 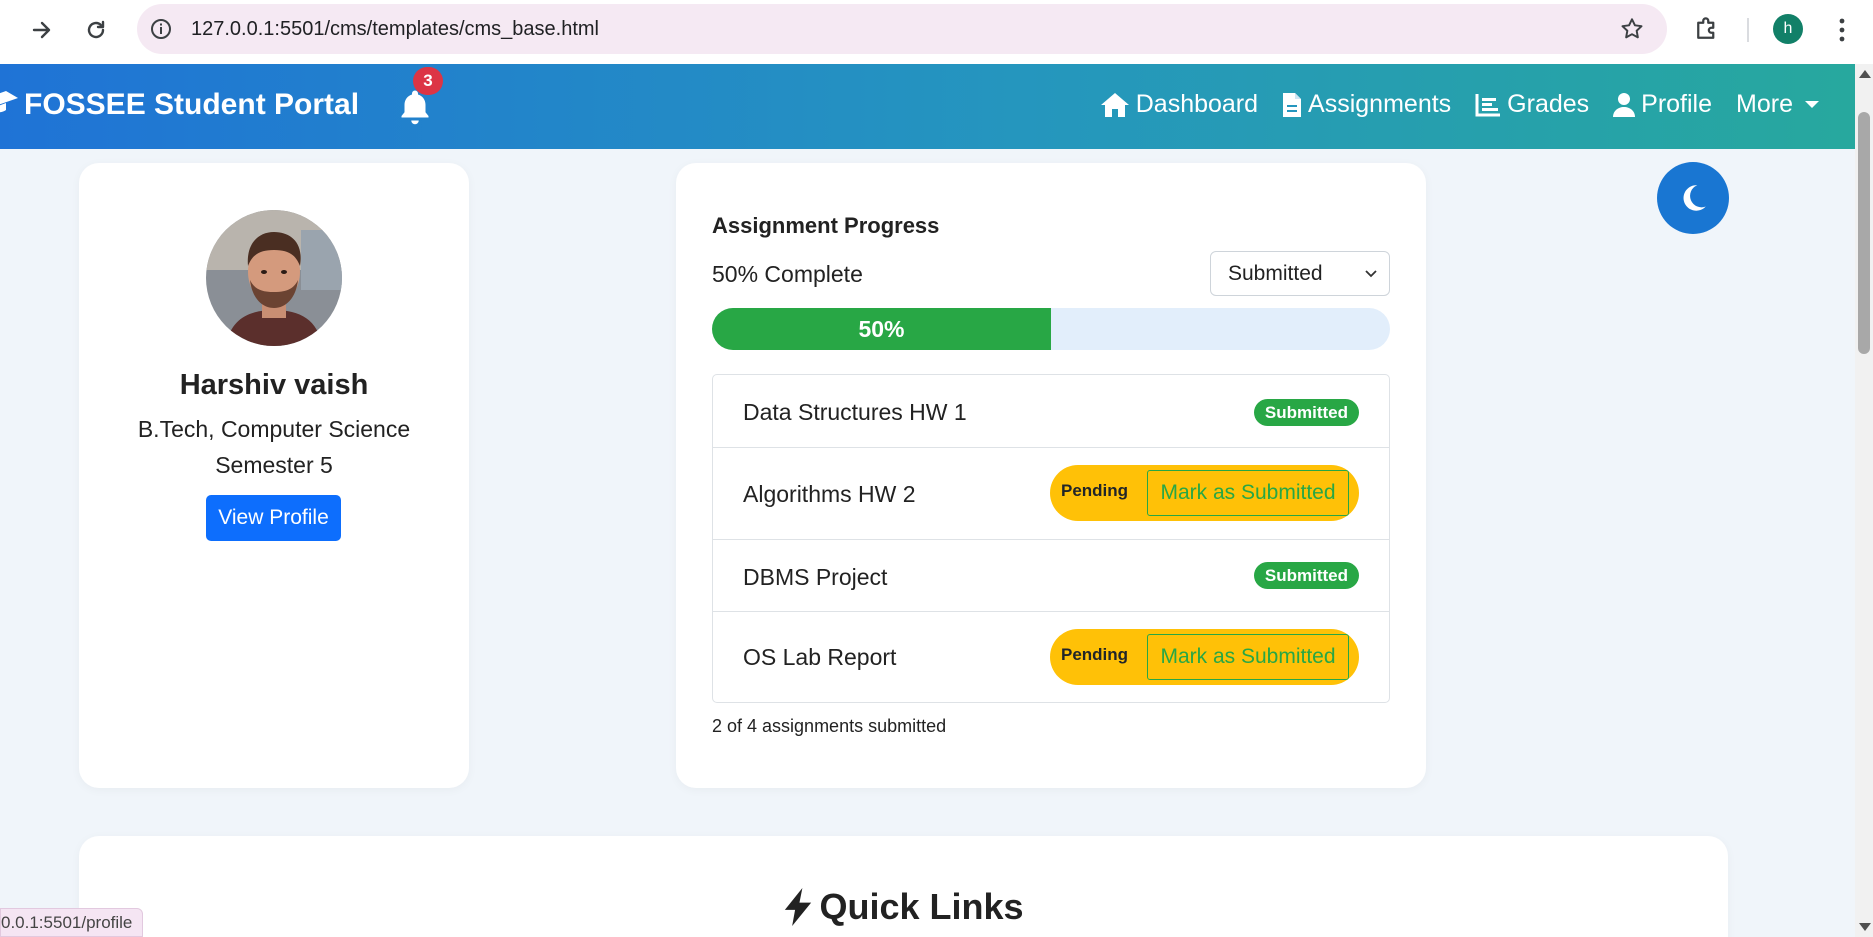 What do you see at coordinates (829, 726) in the screenshot?
I see `submission-summary: 2 of 4 assignments submitted` at bounding box center [829, 726].